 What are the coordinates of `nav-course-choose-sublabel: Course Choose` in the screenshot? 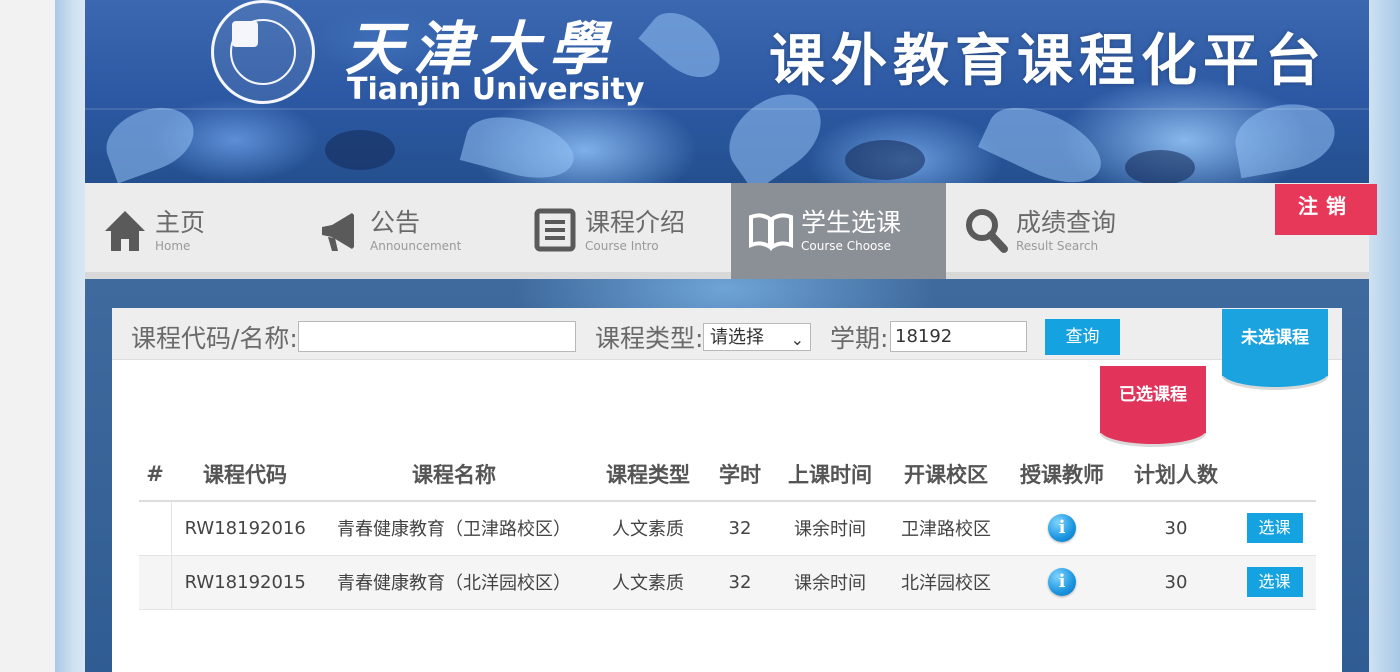 It's located at (846, 246).